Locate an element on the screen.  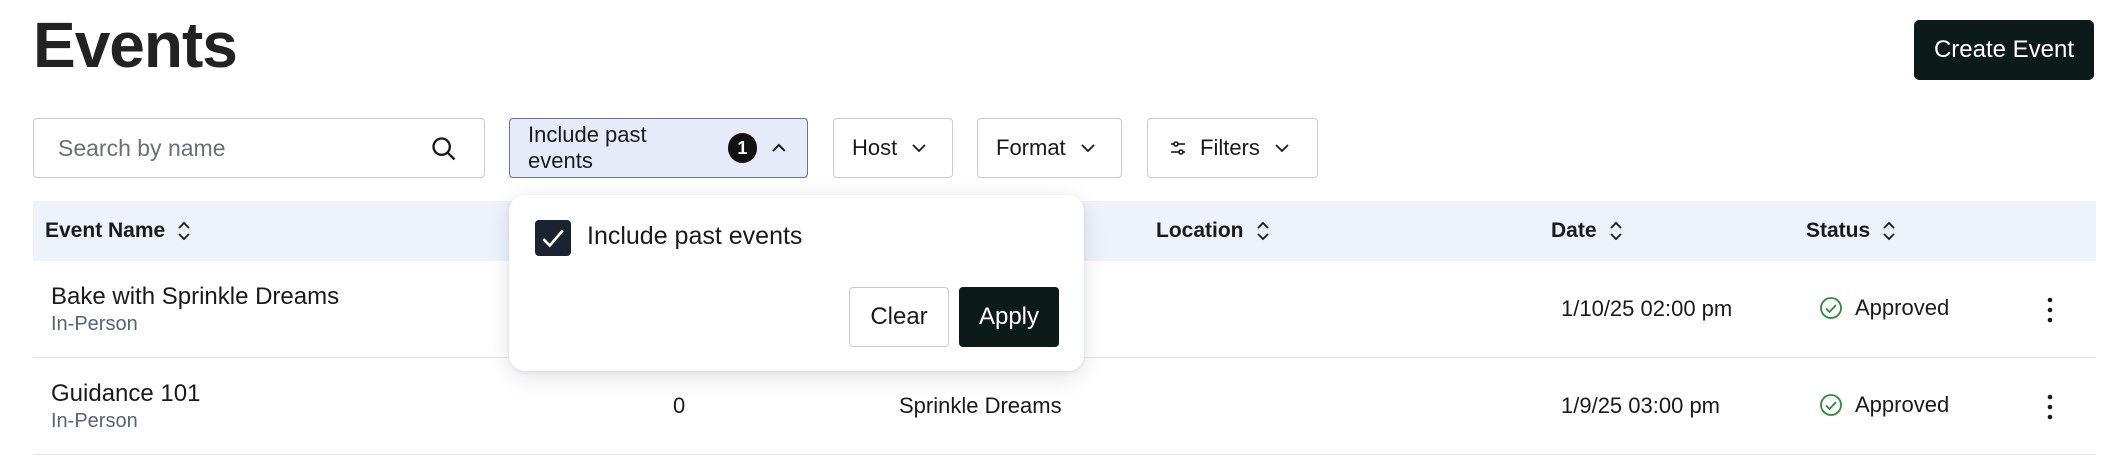
include-past-events-popover: Include past events Clear Apply is located at coordinates (796, 283).